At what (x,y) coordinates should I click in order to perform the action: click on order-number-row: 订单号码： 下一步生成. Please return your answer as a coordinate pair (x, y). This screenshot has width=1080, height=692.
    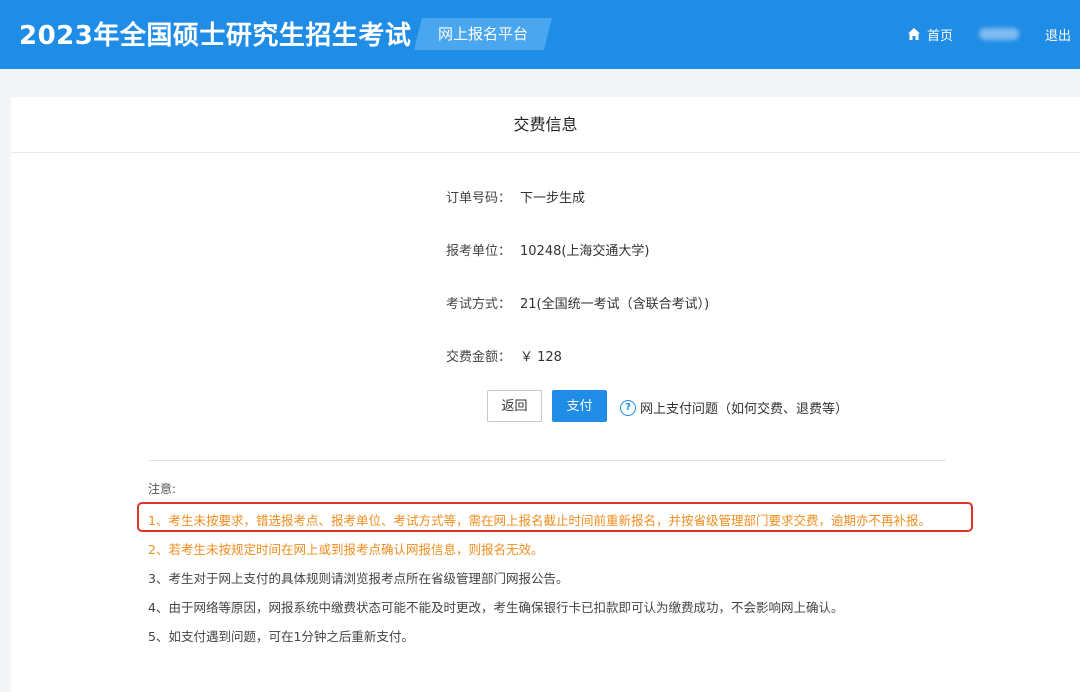
    Looking at the image, I should click on (515, 196).